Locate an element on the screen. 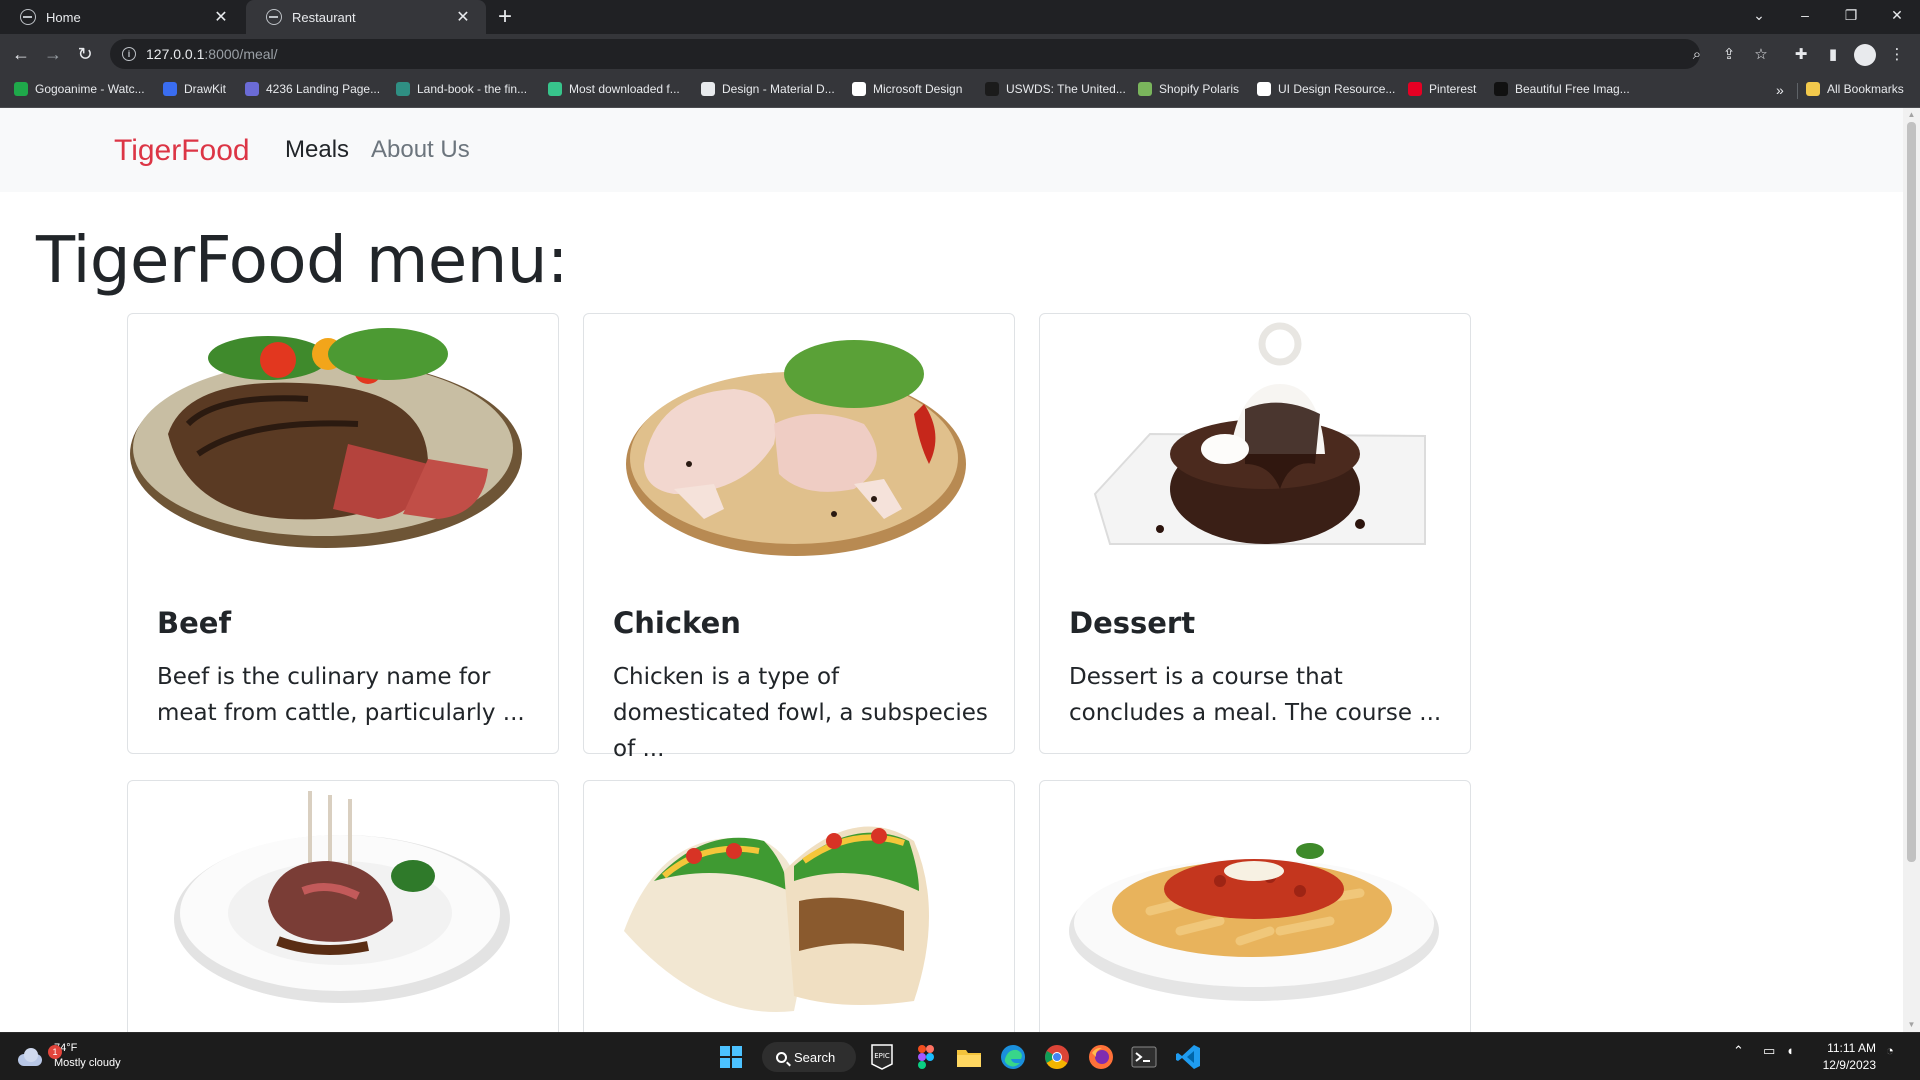 The image size is (1920, 1080). volume-icon: ◖ is located at coordinates (1790, 1050).